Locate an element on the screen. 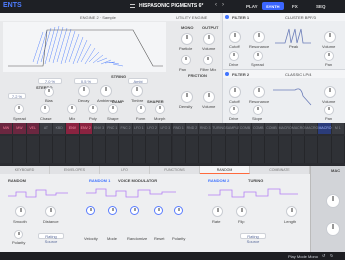 This screenshot has width=345, height=260. filter2-pan-knob is located at coordinates (329, 110).